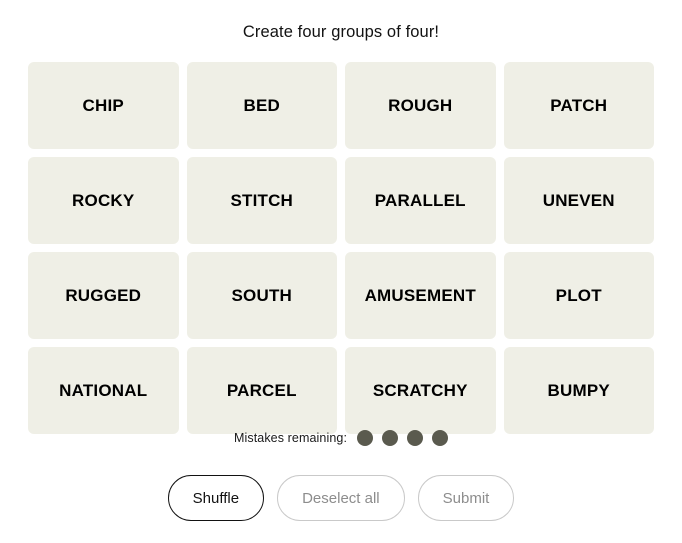 The width and height of the screenshot is (682, 543). I want to click on word-tile: PATCH, so click(578, 105).